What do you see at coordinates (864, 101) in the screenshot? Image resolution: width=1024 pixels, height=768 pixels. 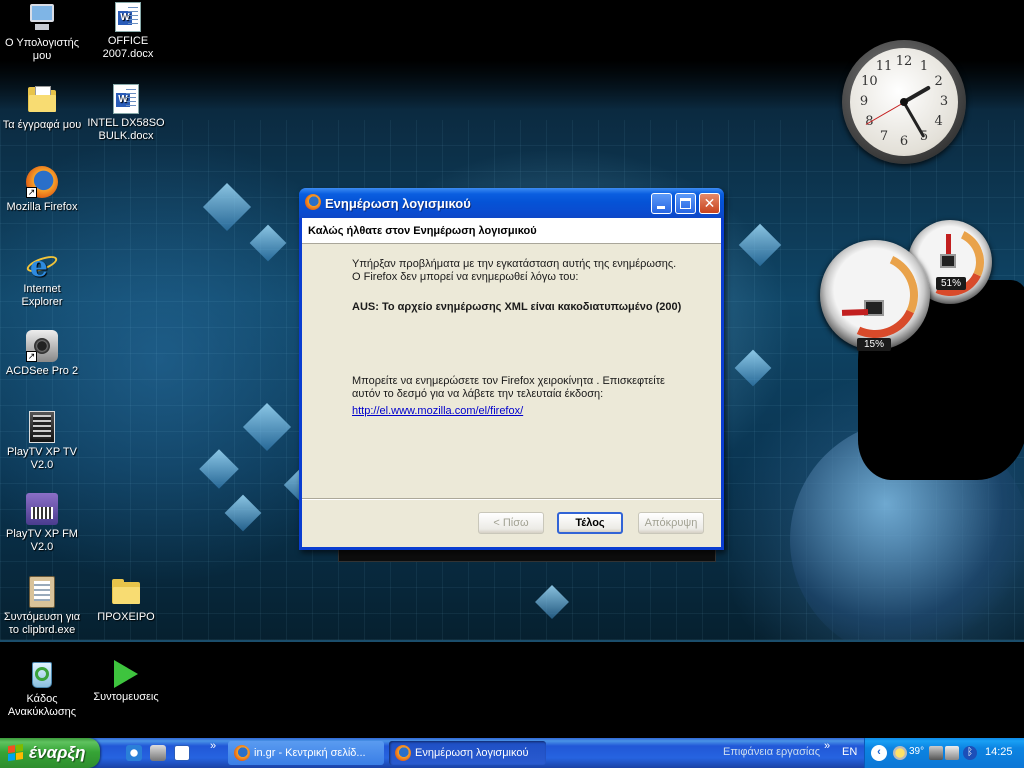 I see `clock-number: 9` at bounding box center [864, 101].